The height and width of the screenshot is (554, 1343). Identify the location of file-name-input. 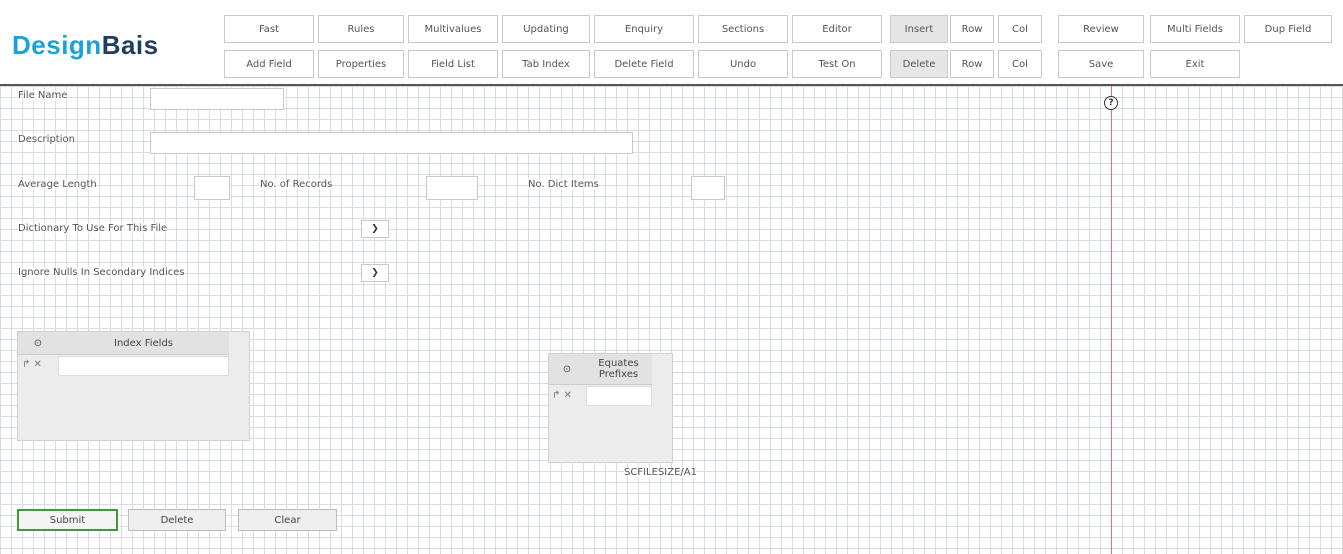
(217, 99).